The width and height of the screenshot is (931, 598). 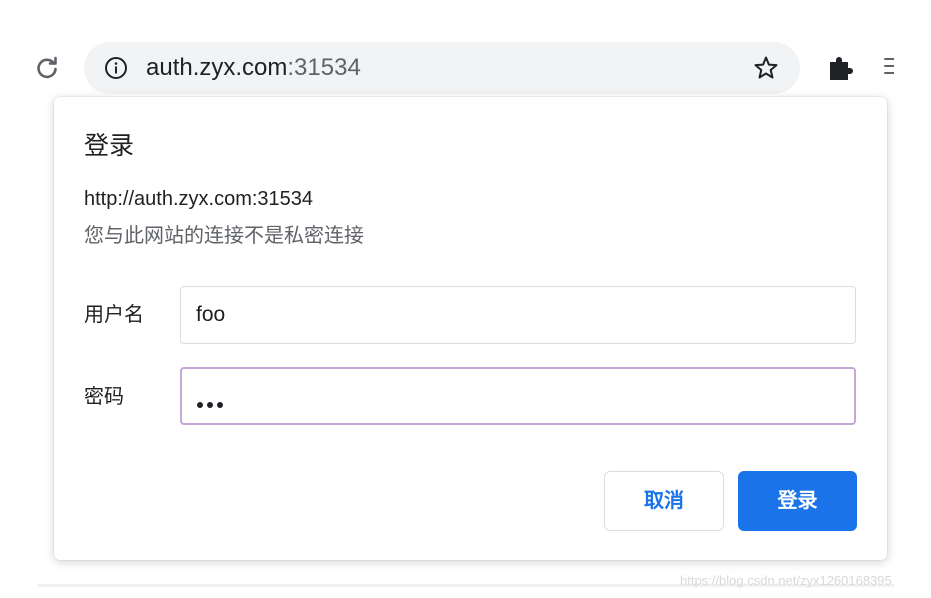 What do you see at coordinates (114, 315) in the screenshot?
I see `username-label: 用户名` at bounding box center [114, 315].